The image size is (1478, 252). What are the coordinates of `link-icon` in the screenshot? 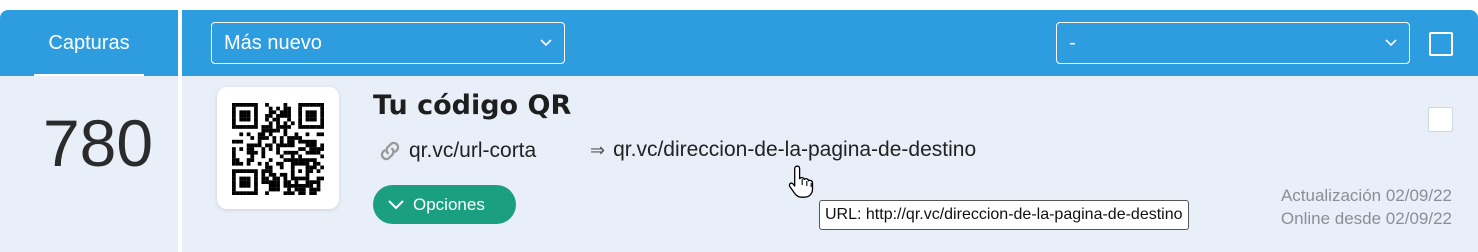 It's located at (390, 151).